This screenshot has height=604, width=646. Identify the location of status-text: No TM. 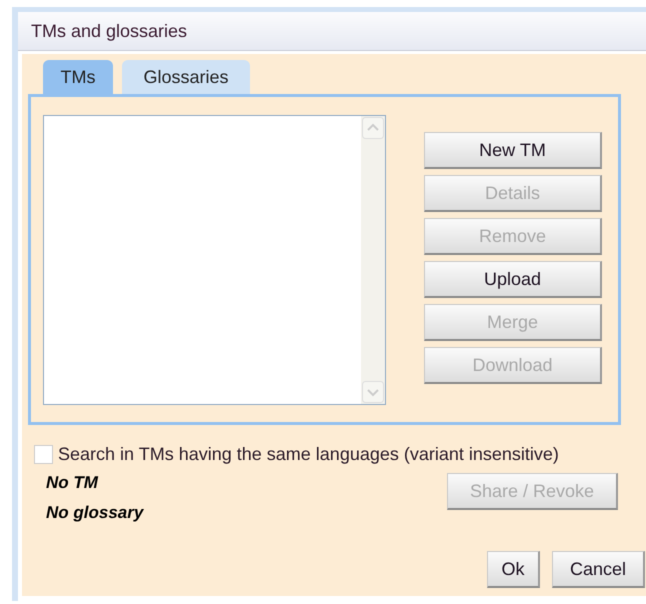
(73, 483).